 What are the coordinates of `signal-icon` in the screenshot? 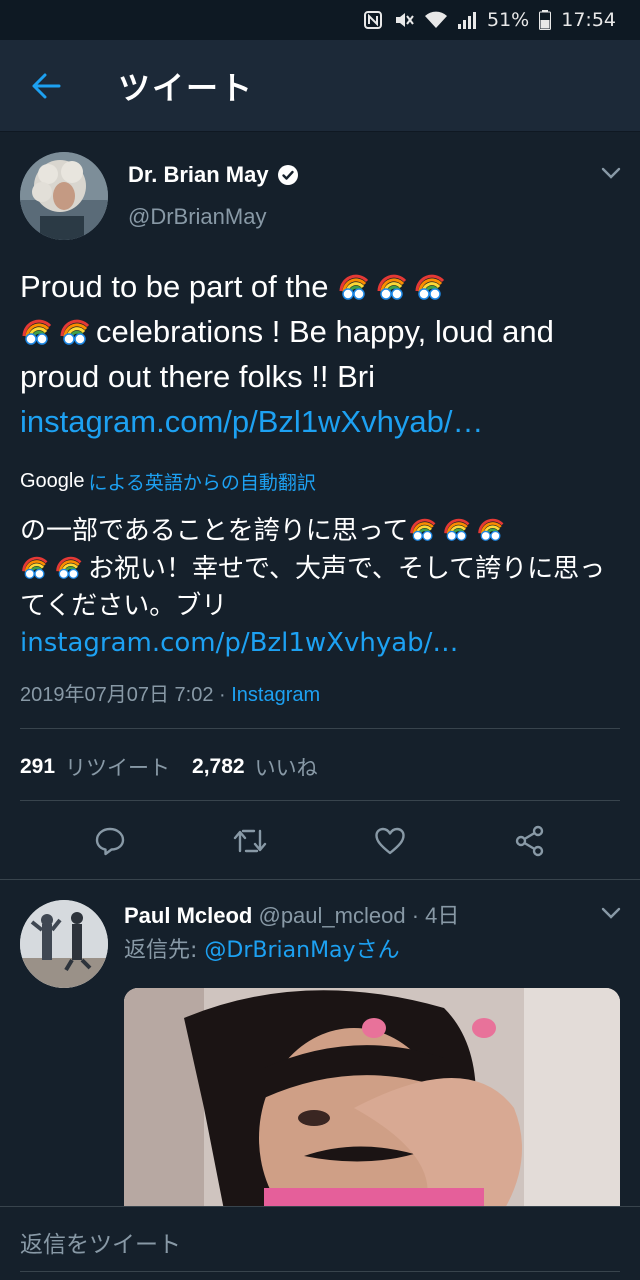 It's located at (467, 20).